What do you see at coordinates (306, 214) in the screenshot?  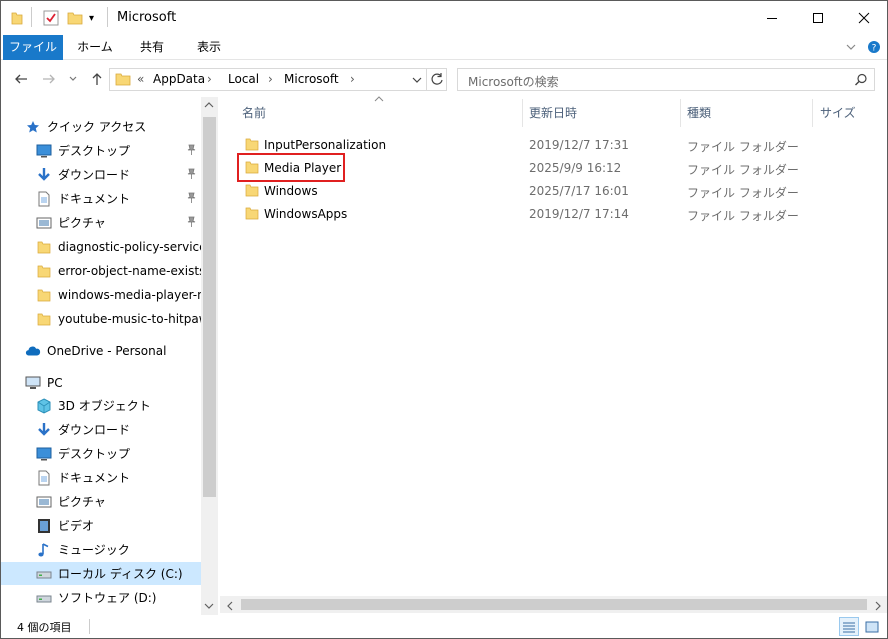 I see `file-name: WindowsApps` at bounding box center [306, 214].